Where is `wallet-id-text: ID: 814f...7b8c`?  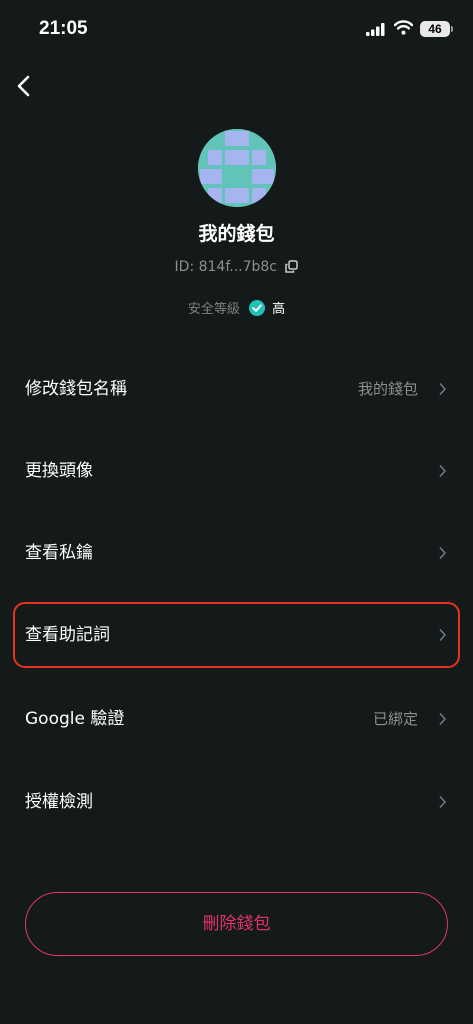 wallet-id-text: ID: 814f...7b8c is located at coordinates (225, 267).